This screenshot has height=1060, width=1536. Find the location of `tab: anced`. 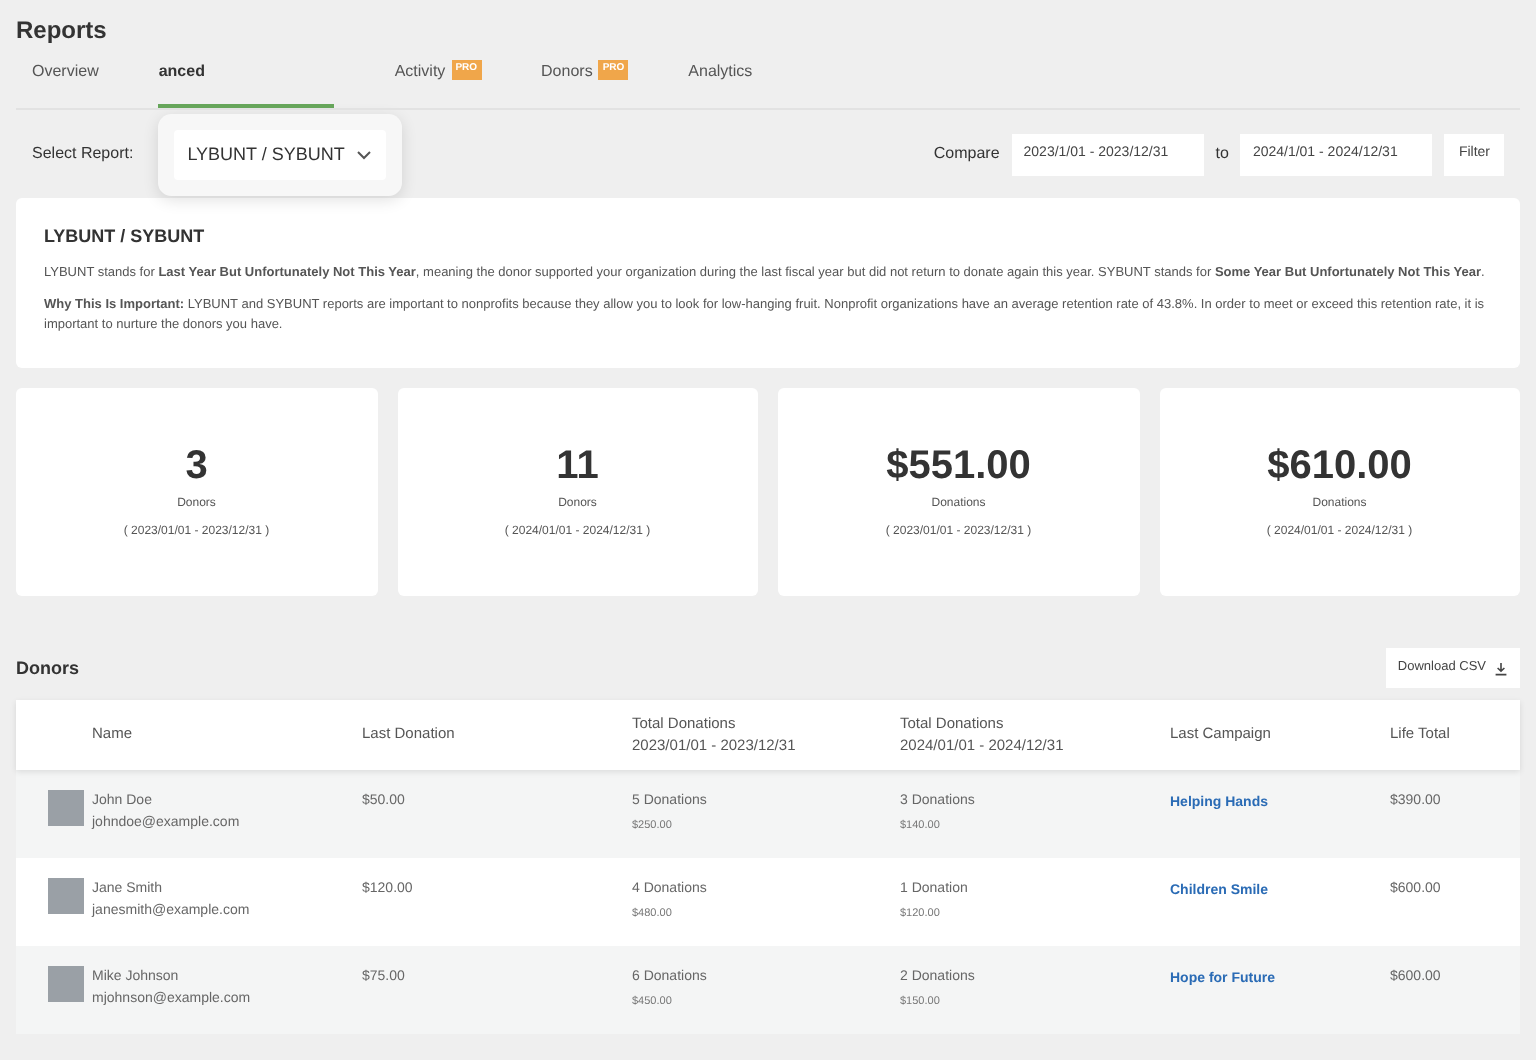

tab: anced is located at coordinates (246, 76).